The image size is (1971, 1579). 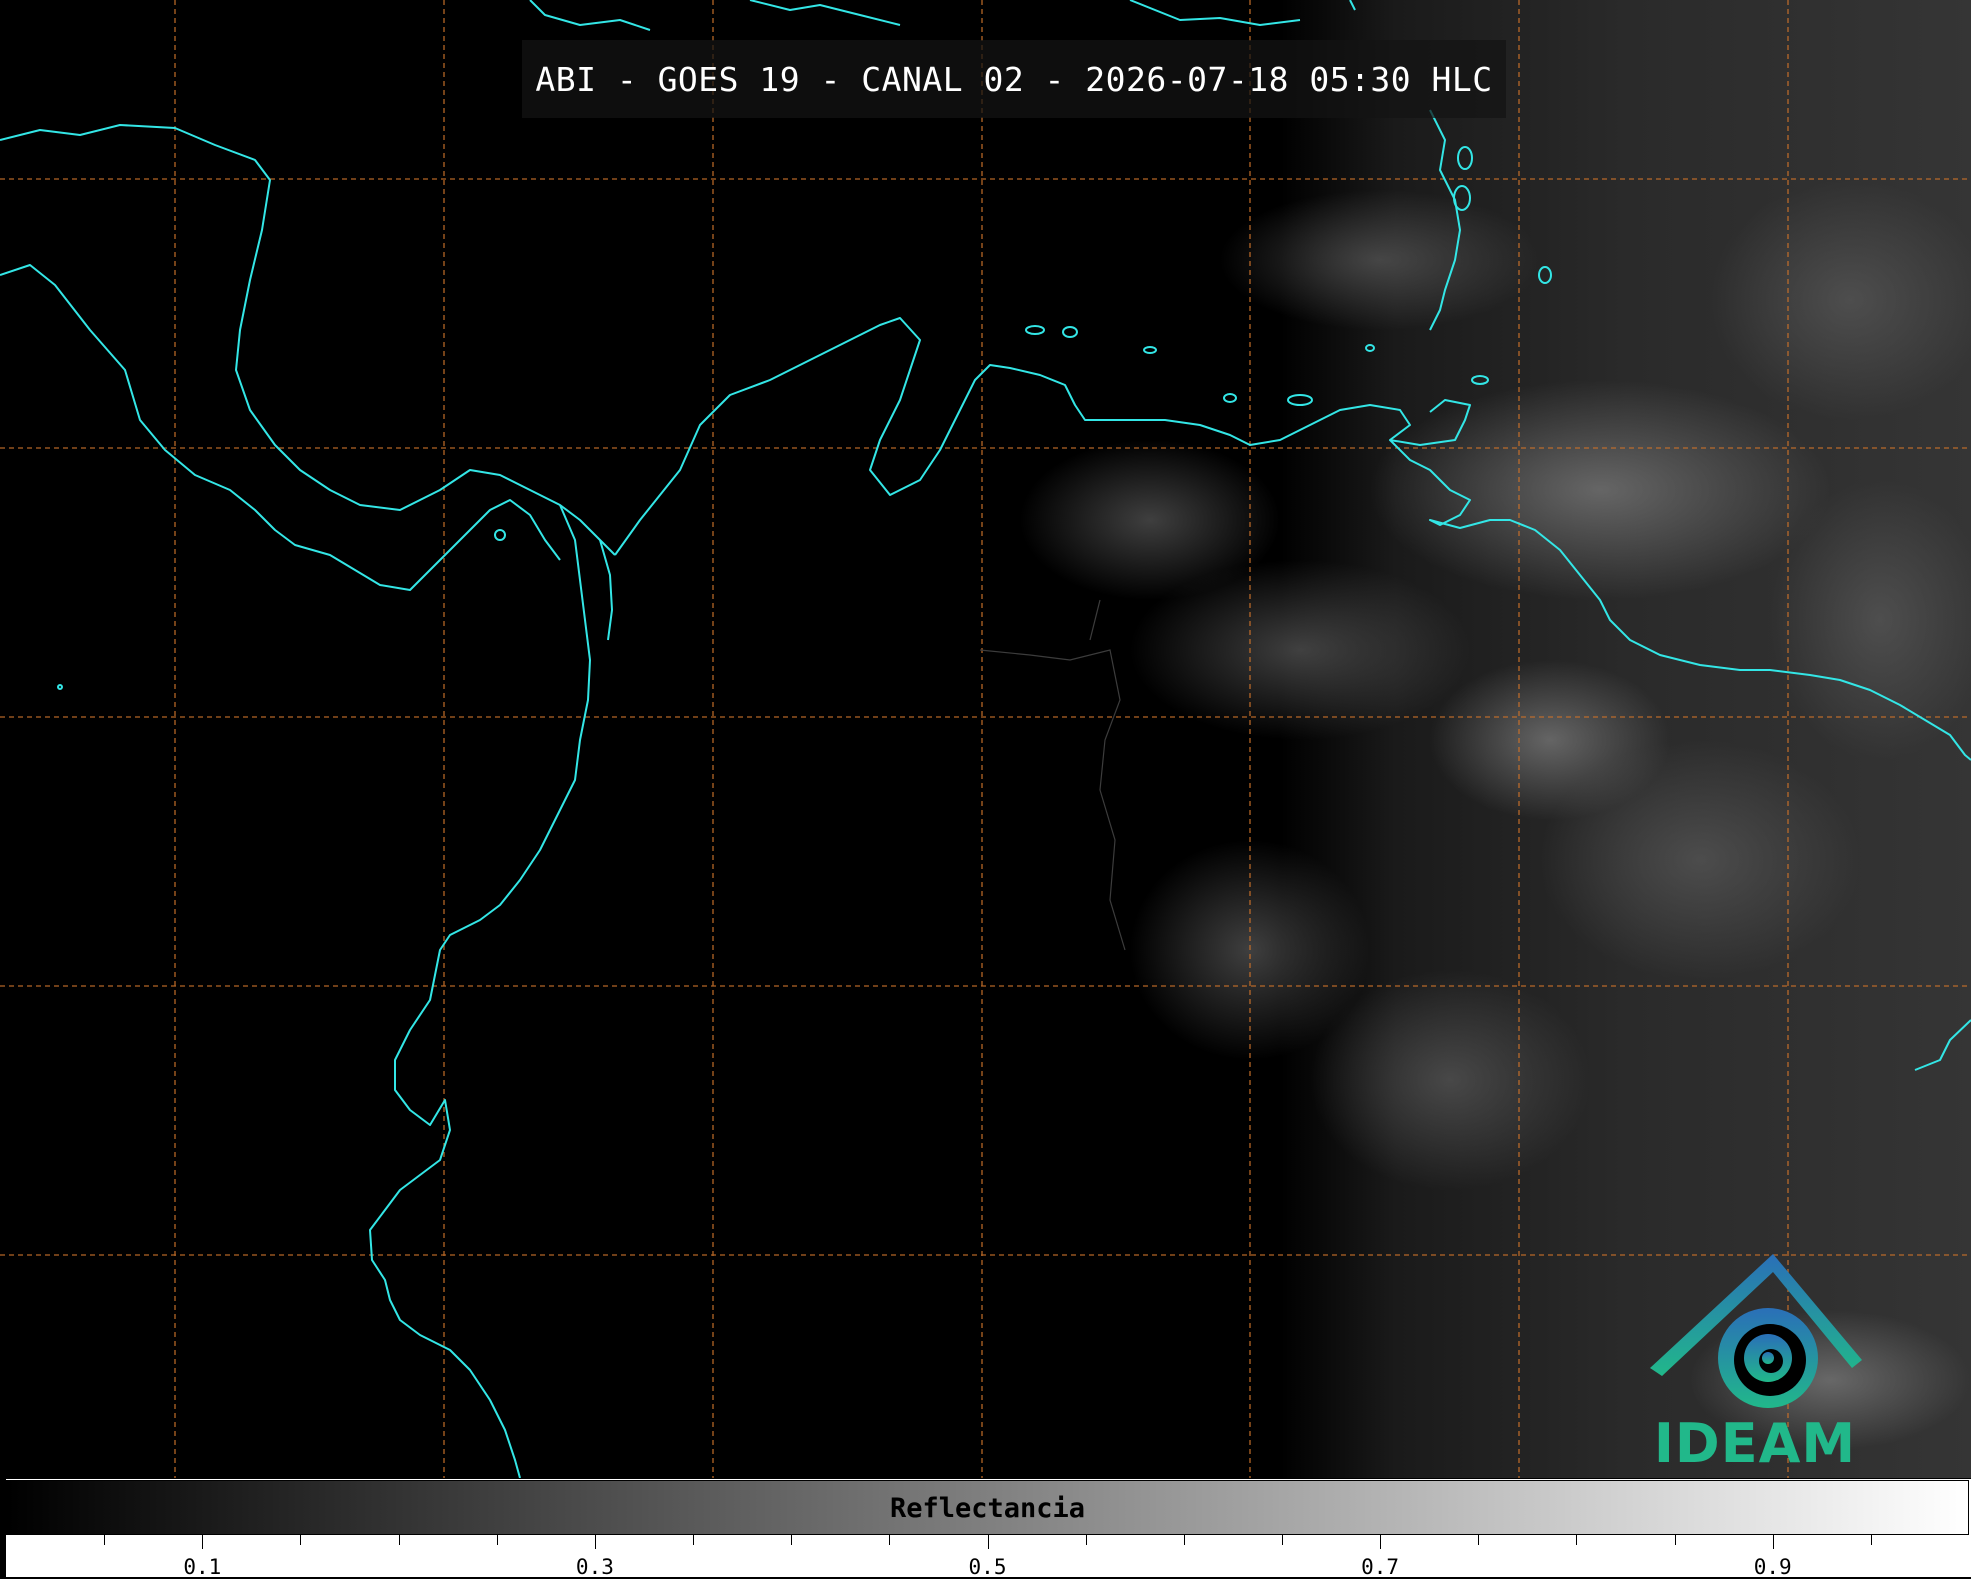 What do you see at coordinates (1772, 1567) in the screenshot?
I see `colorbar-tick-label: 0.9` at bounding box center [1772, 1567].